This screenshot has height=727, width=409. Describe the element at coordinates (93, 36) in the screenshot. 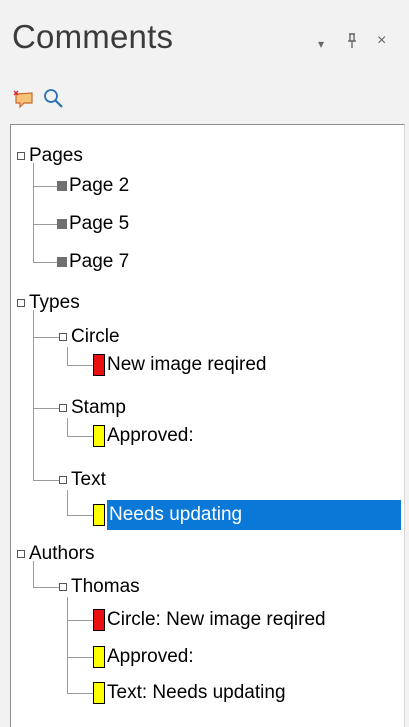

I see `panel-title: Comments` at that location.